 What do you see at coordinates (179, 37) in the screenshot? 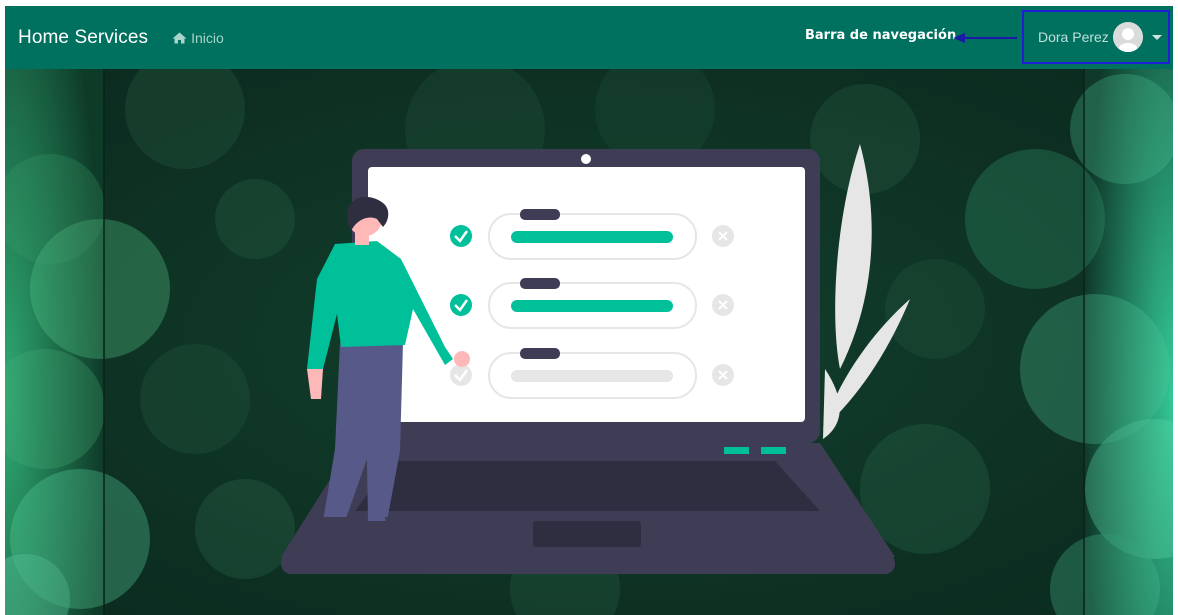
I see `home-icon` at bounding box center [179, 37].